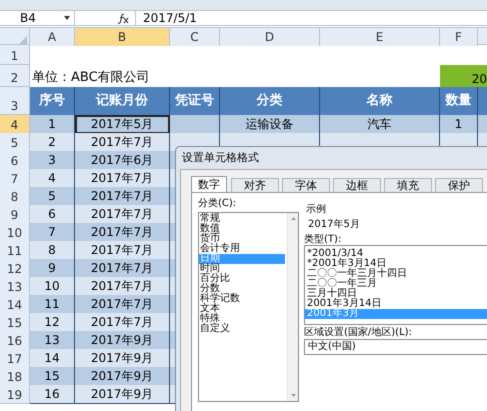  What do you see at coordinates (123, 18) in the screenshot?
I see `function-icon` at bounding box center [123, 18].